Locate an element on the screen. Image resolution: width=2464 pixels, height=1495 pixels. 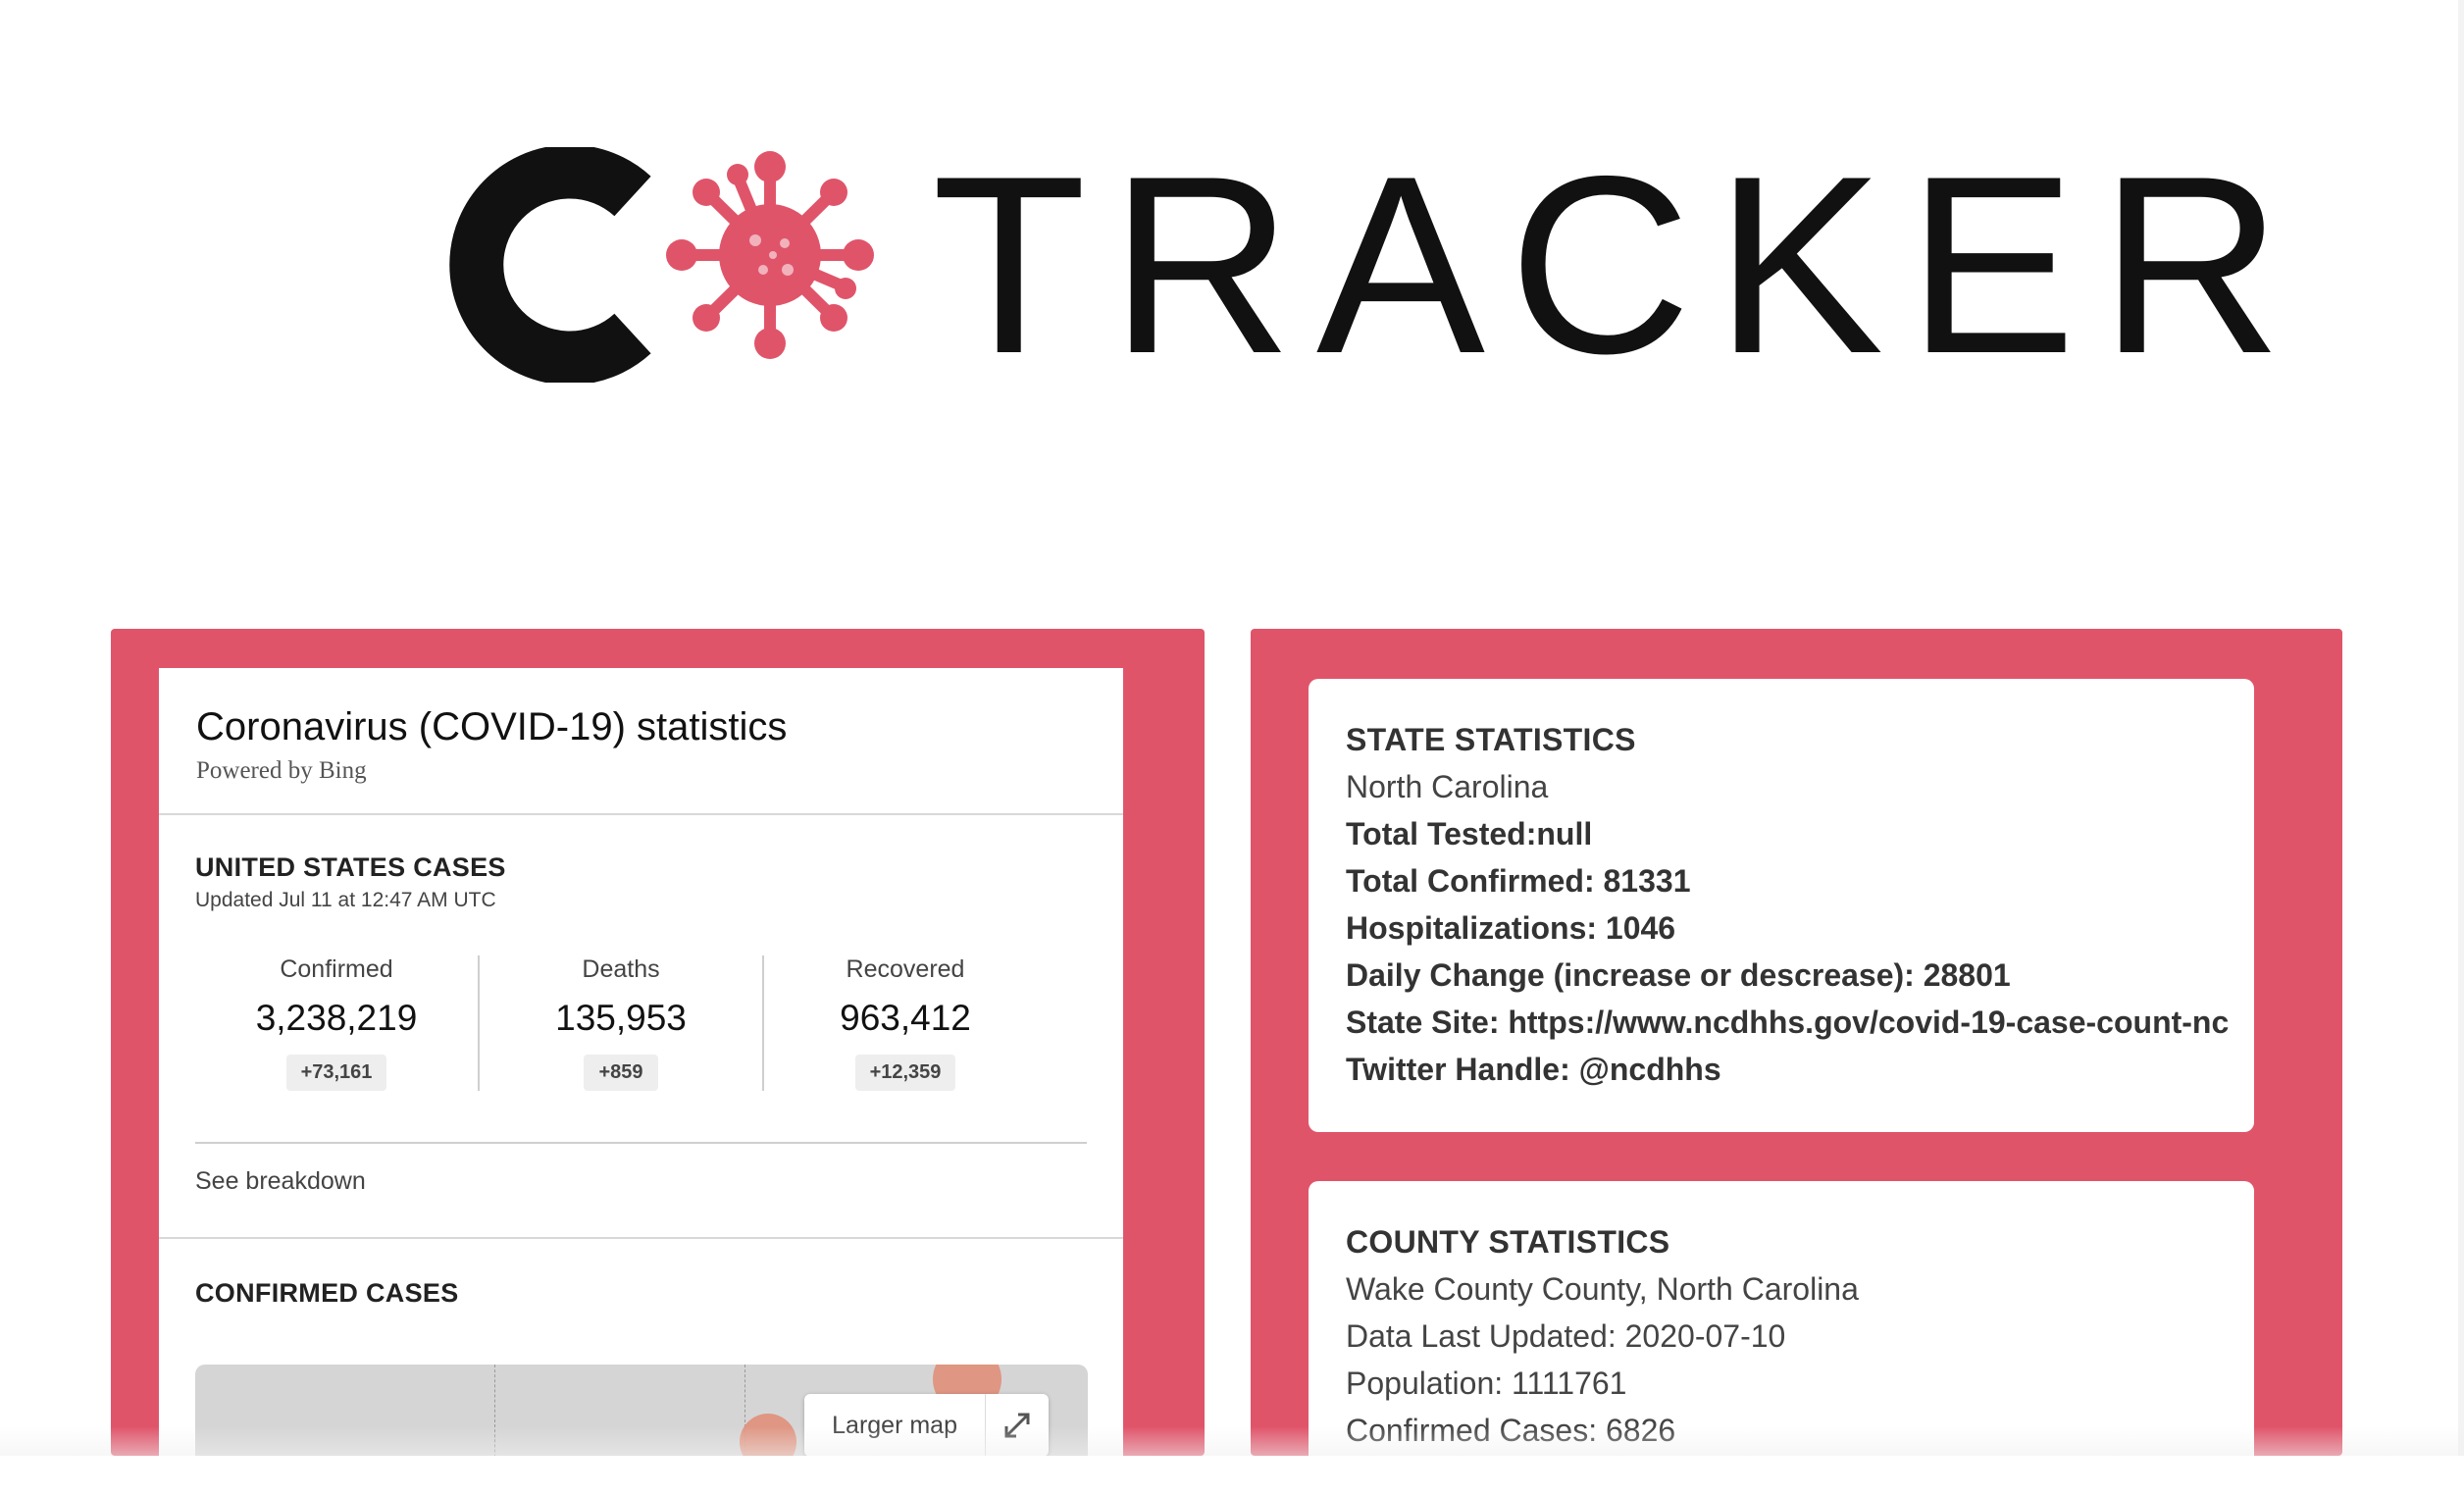
logo-text: TRACKER is located at coordinates (1619, 264).